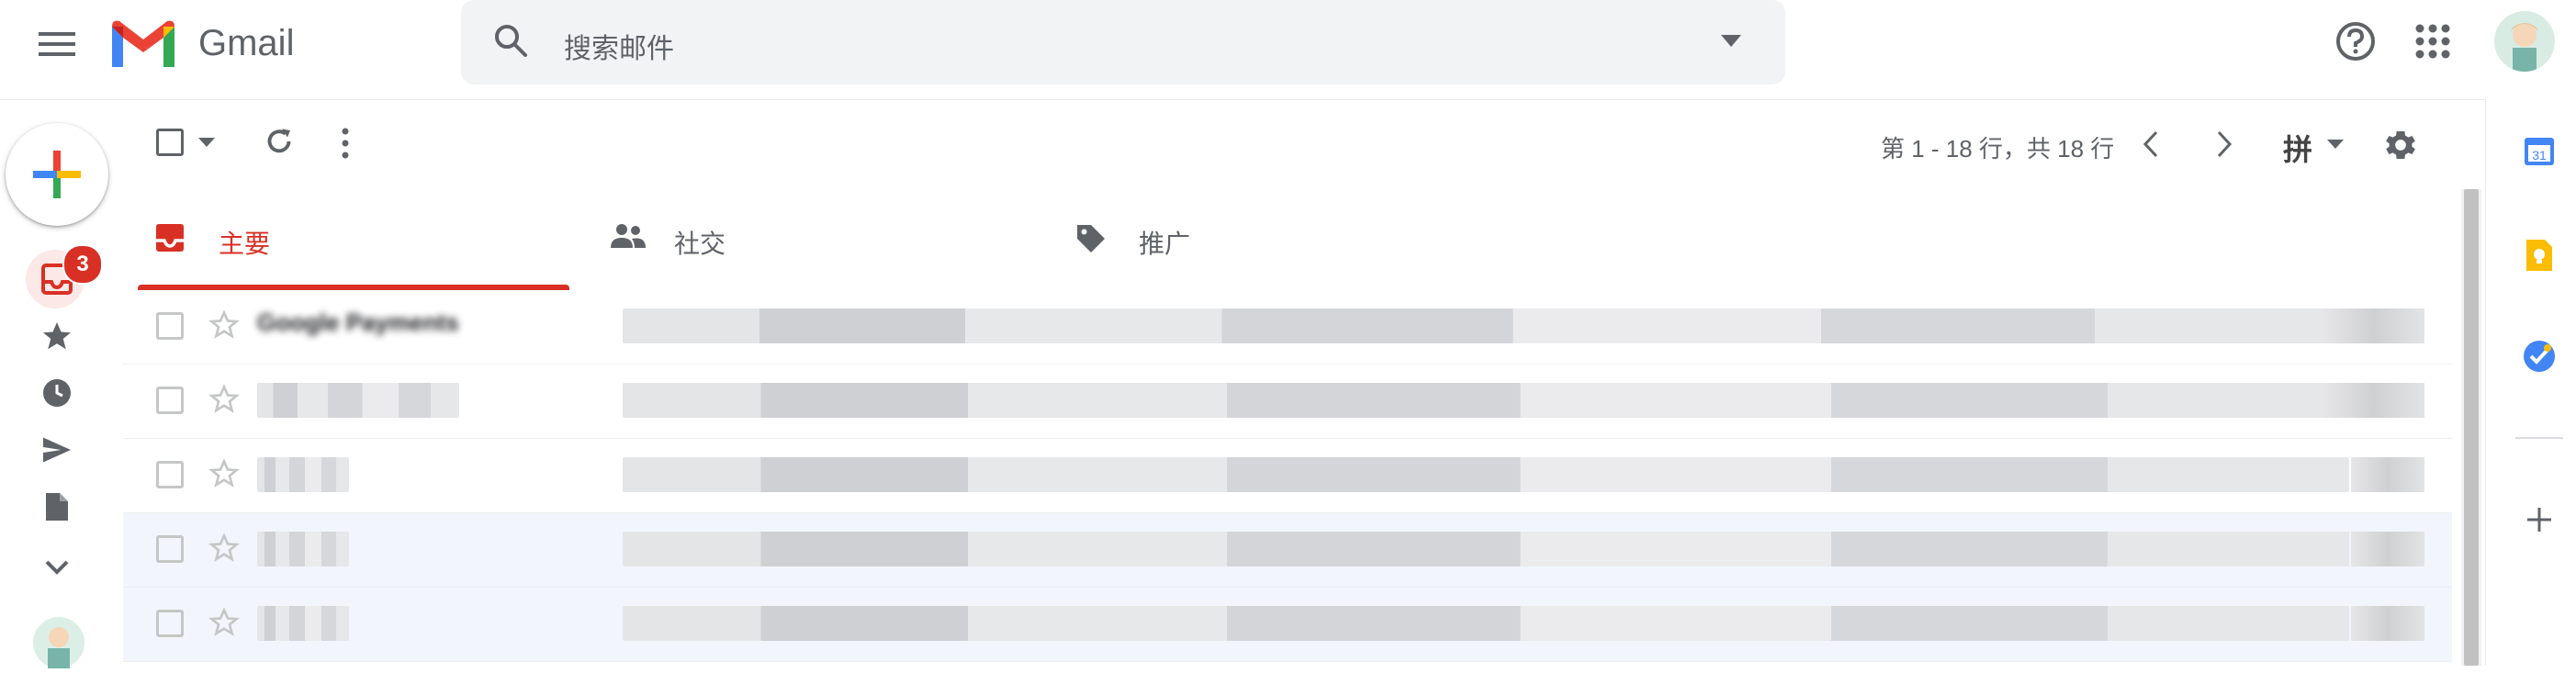  I want to click on nav-more, so click(57, 567).